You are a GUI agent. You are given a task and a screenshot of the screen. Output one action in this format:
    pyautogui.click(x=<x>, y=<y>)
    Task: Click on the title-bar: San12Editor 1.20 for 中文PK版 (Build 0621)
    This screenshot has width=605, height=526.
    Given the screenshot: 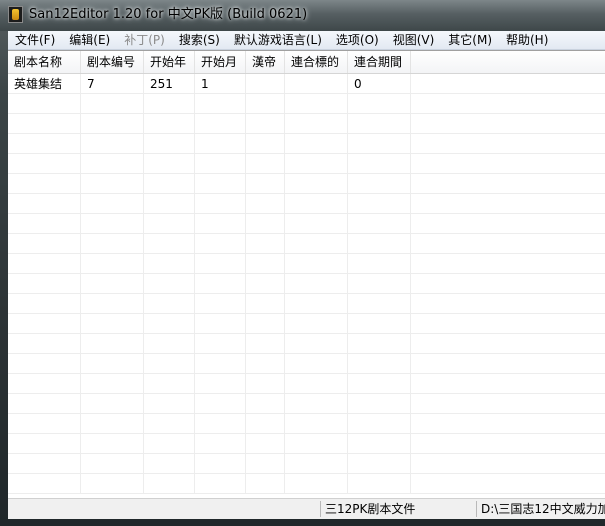 What is the action you would take?
    pyautogui.click(x=302, y=15)
    